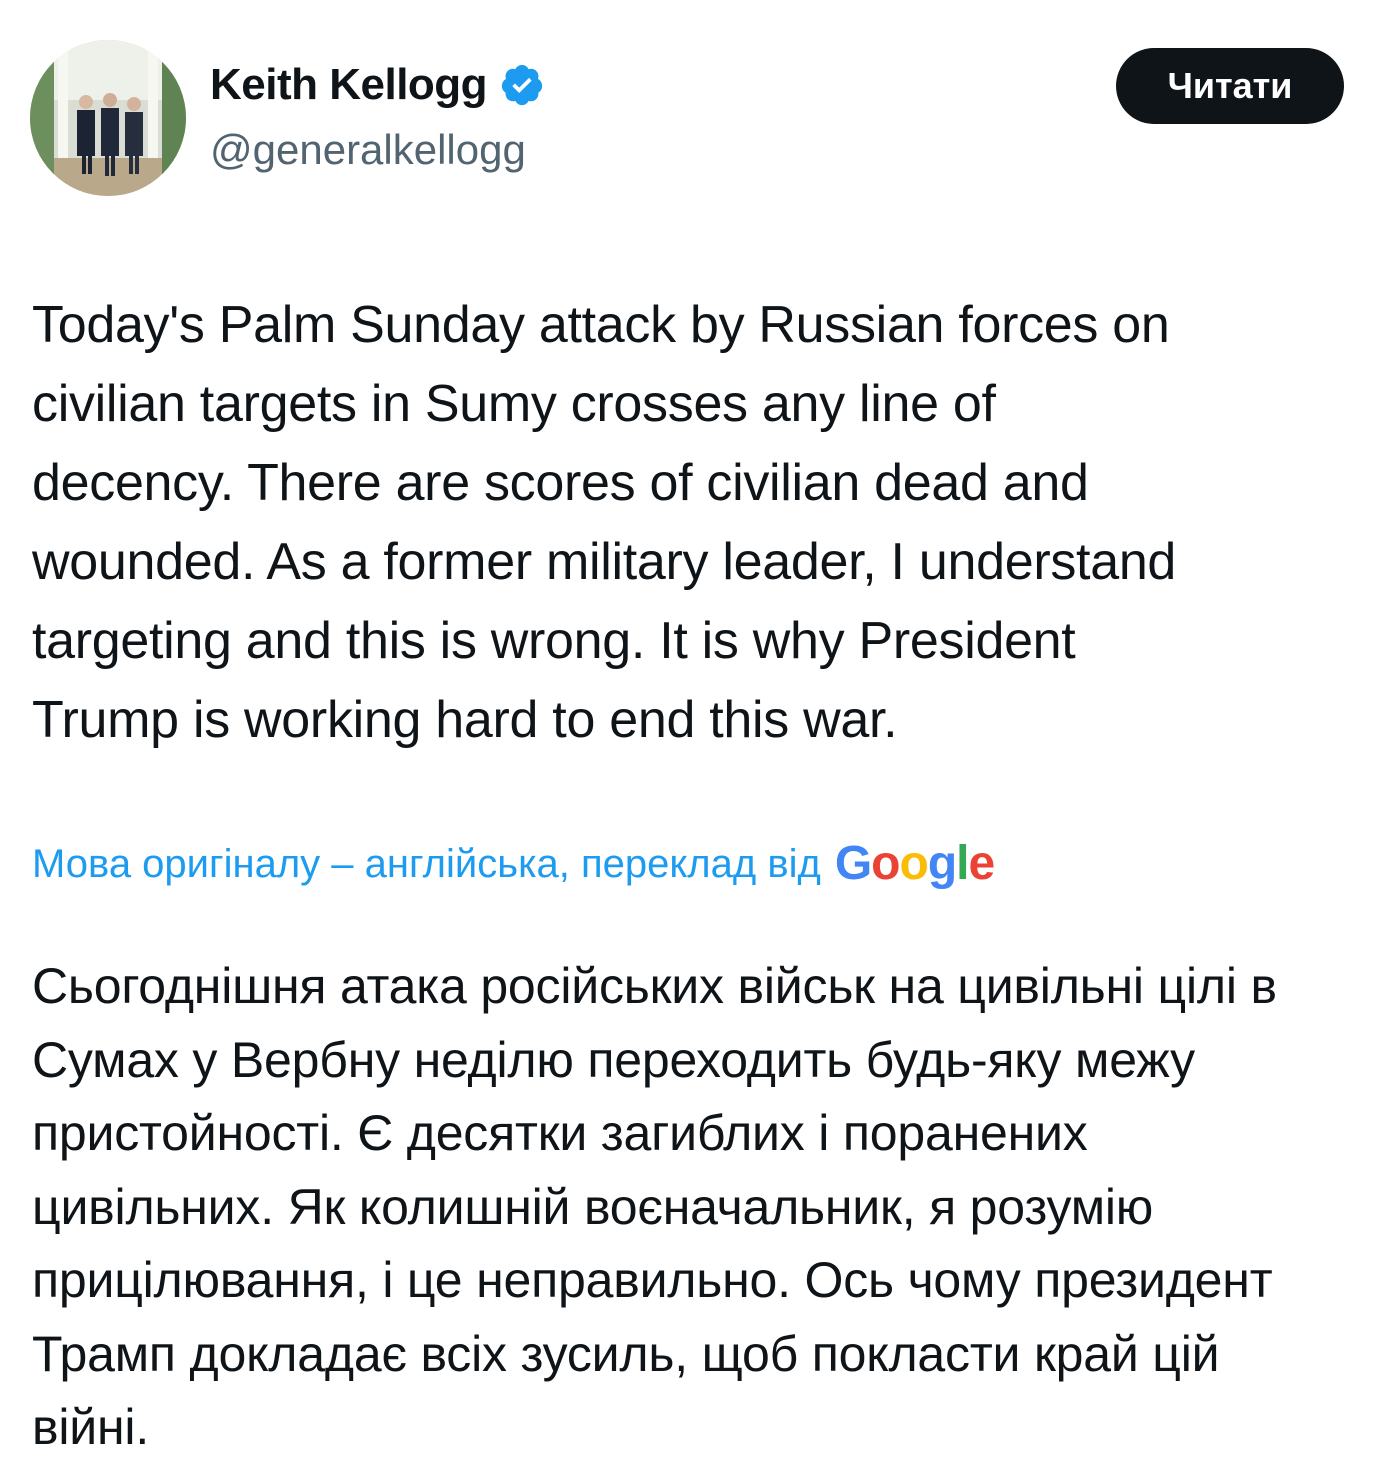  I want to click on google-letter: G, so click(853, 863).